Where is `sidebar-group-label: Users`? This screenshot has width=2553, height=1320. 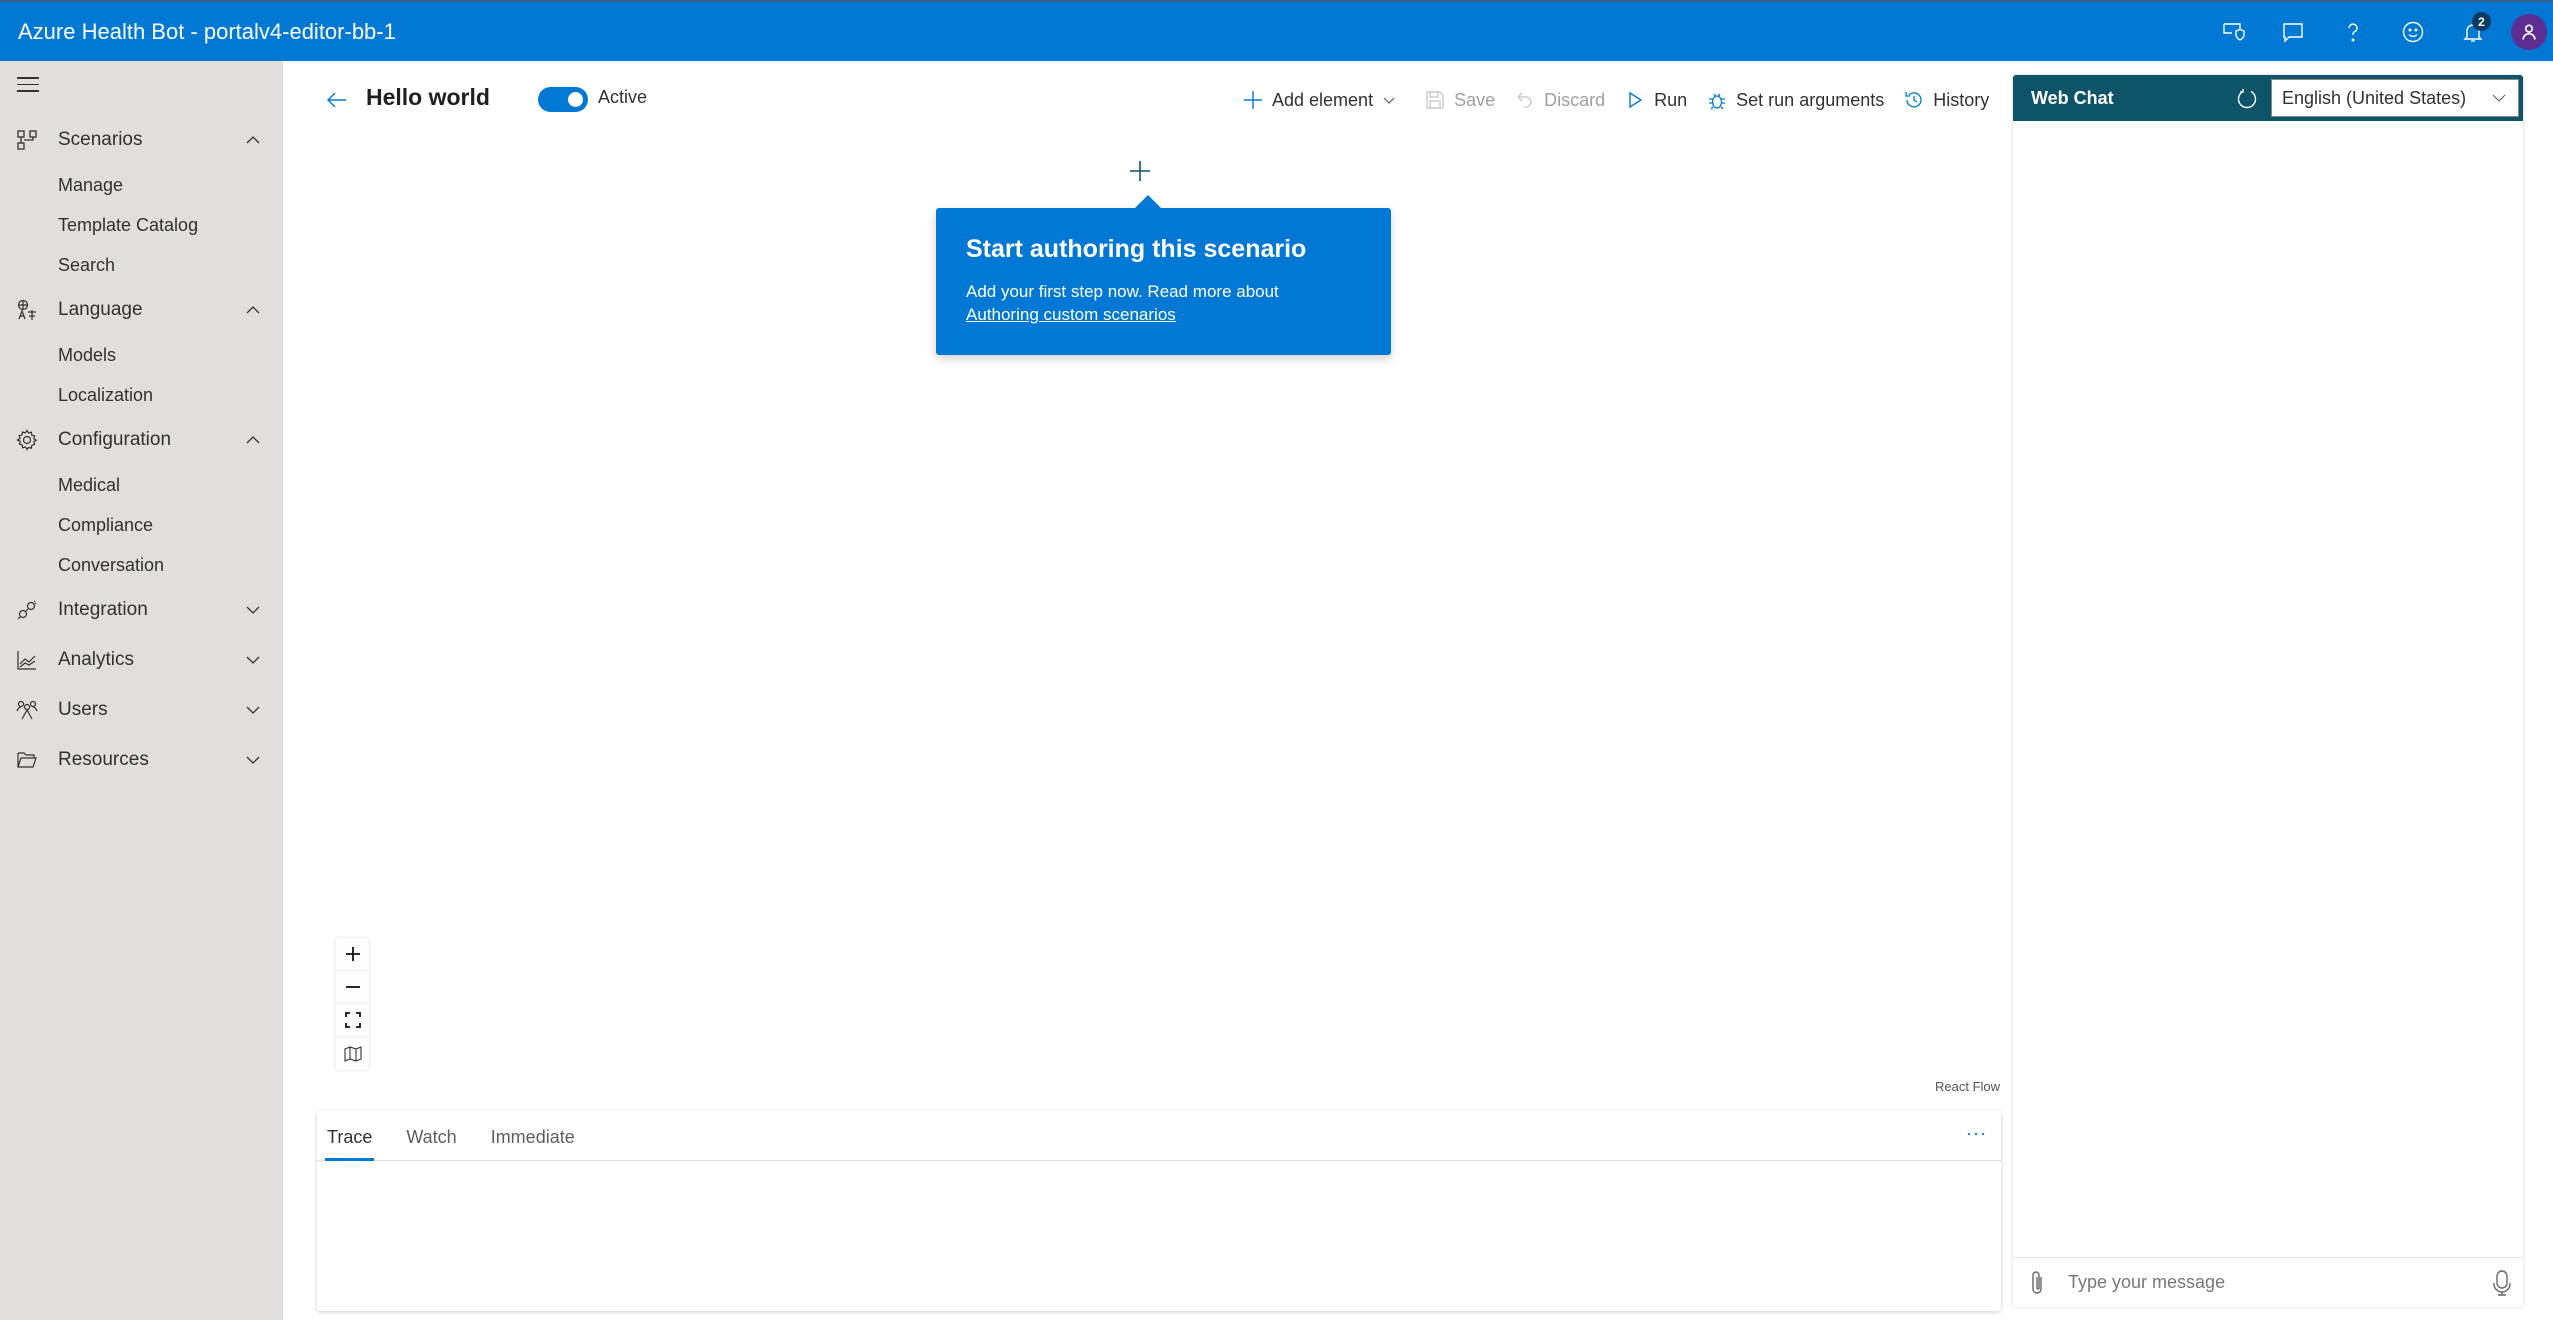 sidebar-group-label: Users is located at coordinates (83, 709).